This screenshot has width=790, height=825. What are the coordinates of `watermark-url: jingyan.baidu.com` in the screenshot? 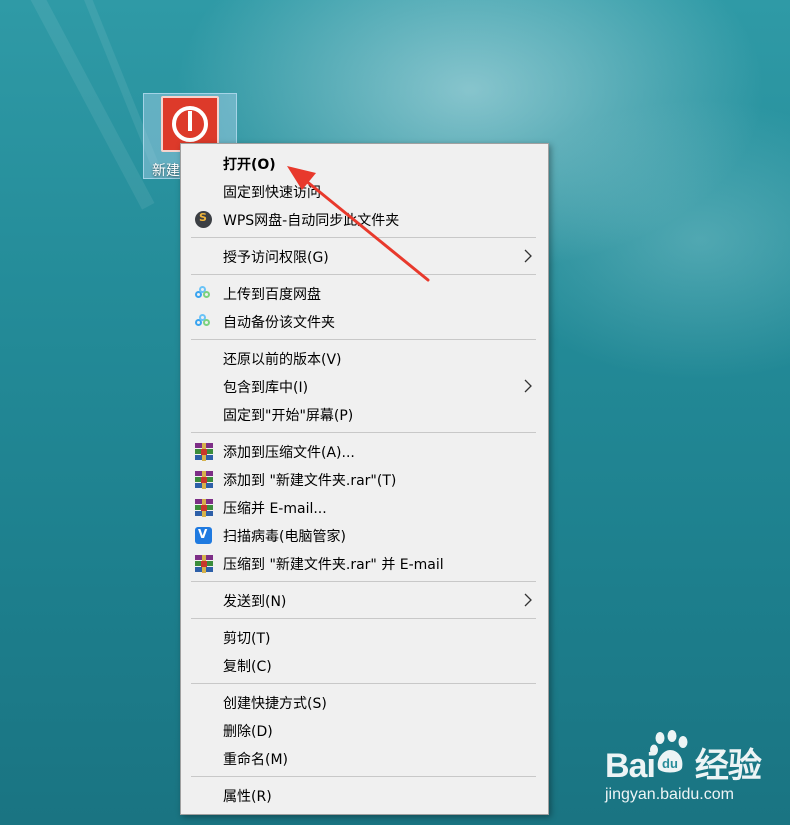 It's located at (669, 794).